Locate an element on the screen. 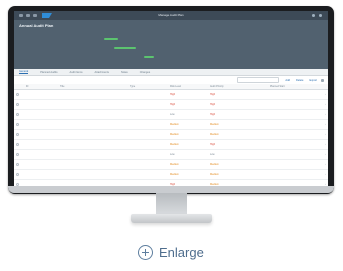  page-title: Annual Audit Plan is located at coordinates (36, 25).